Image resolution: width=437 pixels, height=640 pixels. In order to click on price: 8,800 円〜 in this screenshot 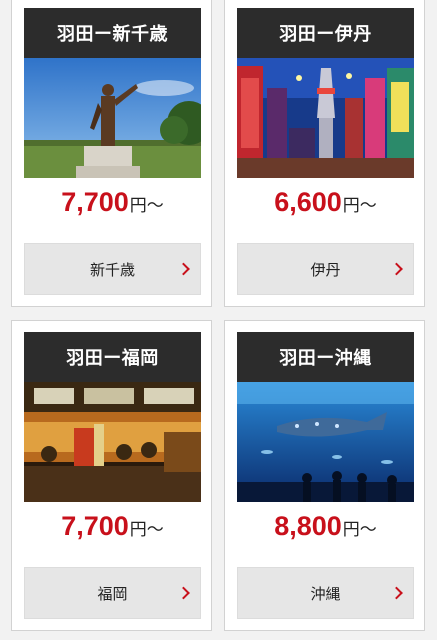, I will do `click(325, 533)`.